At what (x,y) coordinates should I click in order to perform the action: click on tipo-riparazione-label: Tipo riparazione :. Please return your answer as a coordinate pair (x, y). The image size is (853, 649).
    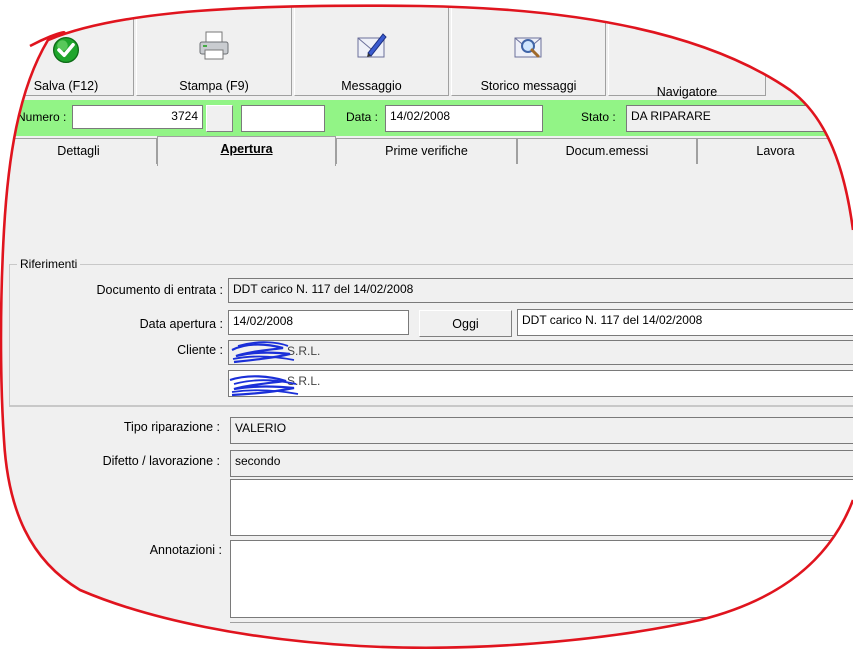
    Looking at the image, I should click on (171, 427).